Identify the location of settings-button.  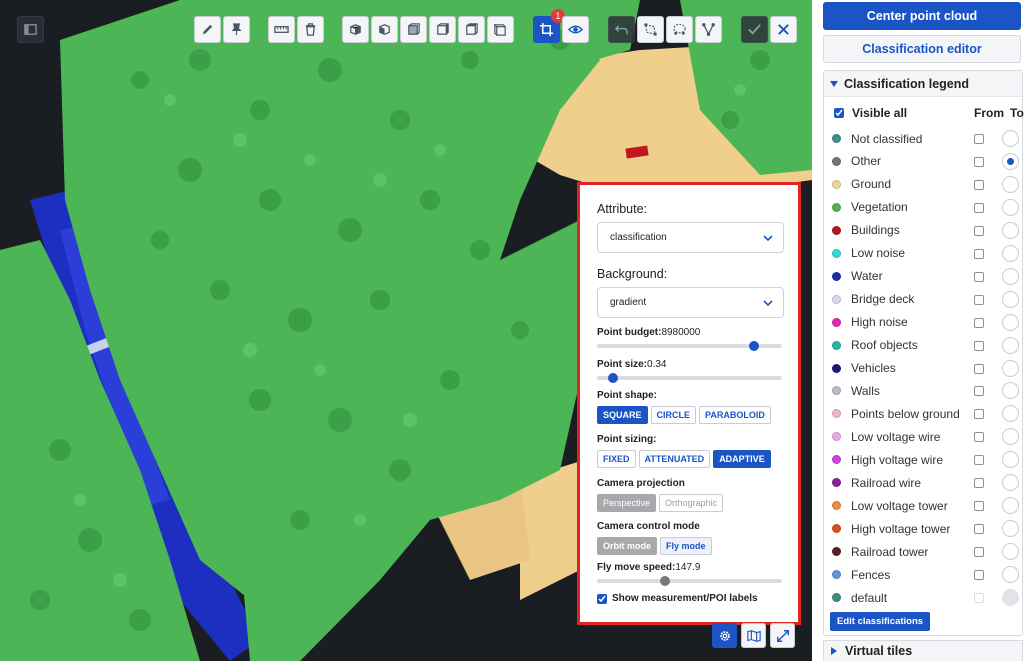
(724, 635).